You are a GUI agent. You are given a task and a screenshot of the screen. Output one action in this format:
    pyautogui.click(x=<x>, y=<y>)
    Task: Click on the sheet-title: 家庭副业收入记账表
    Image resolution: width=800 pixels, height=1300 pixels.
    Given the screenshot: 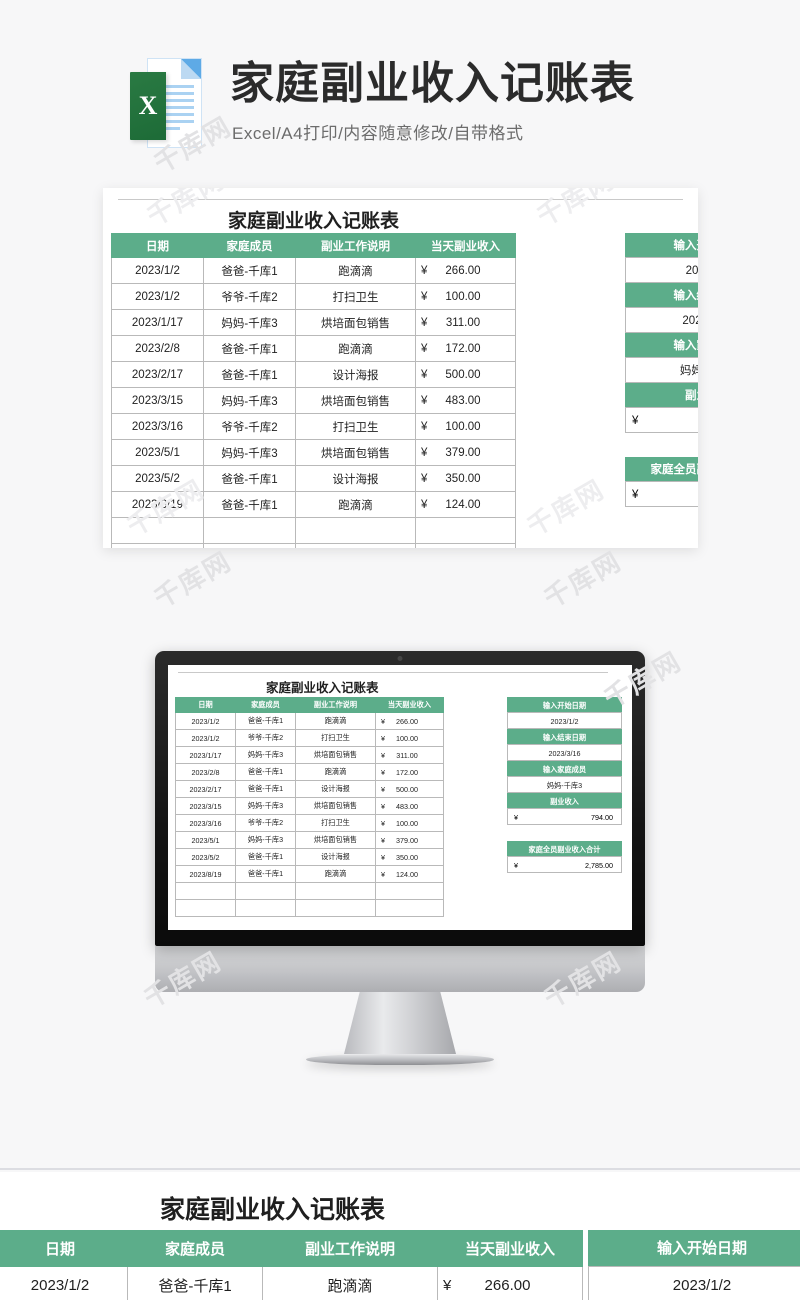 What is the action you would take?
    pyautogui.click(x=314, y=221)
    